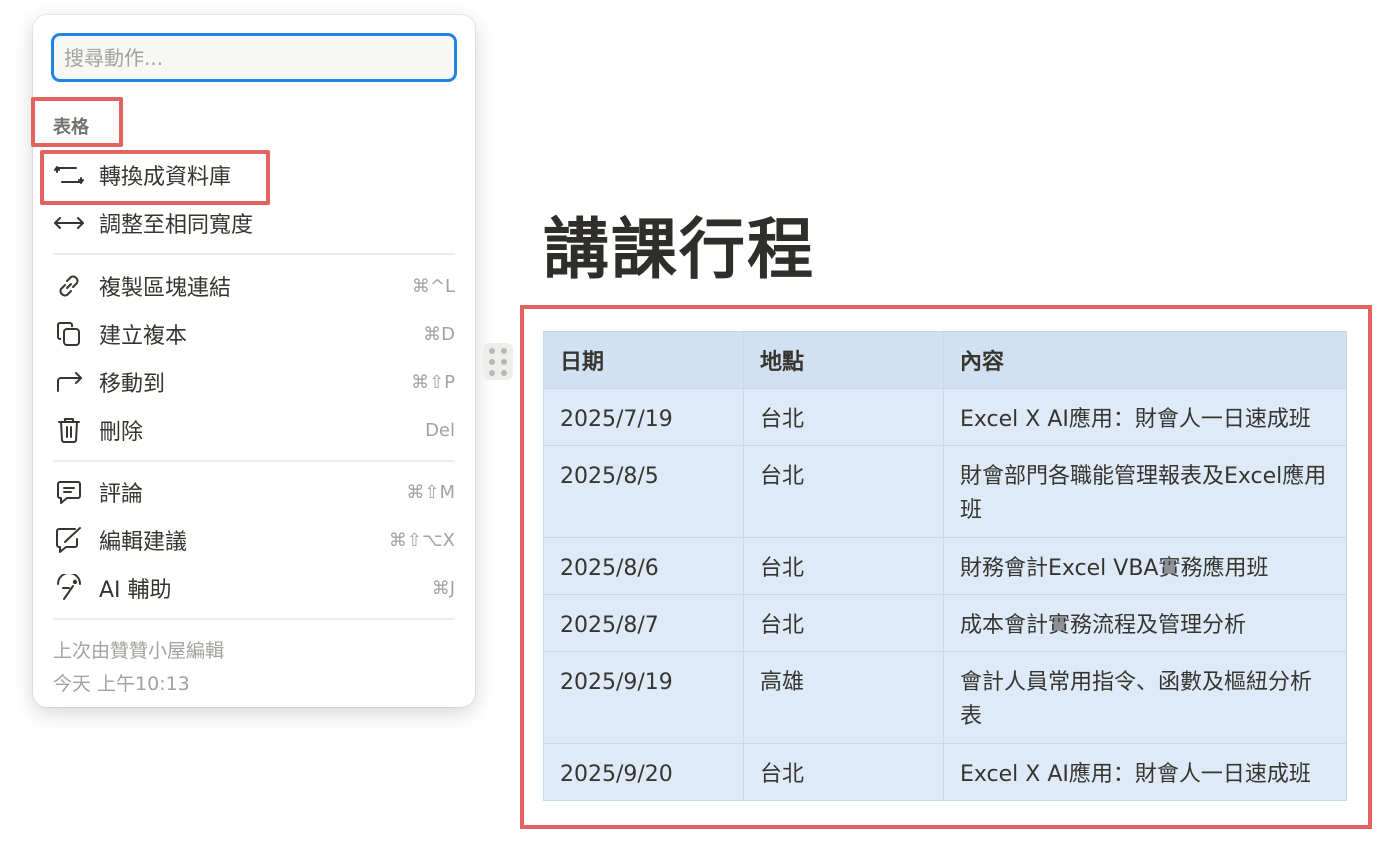 The height and width of the screenshot is (862, 1400). I want to click on search-box, so click(254, 57).